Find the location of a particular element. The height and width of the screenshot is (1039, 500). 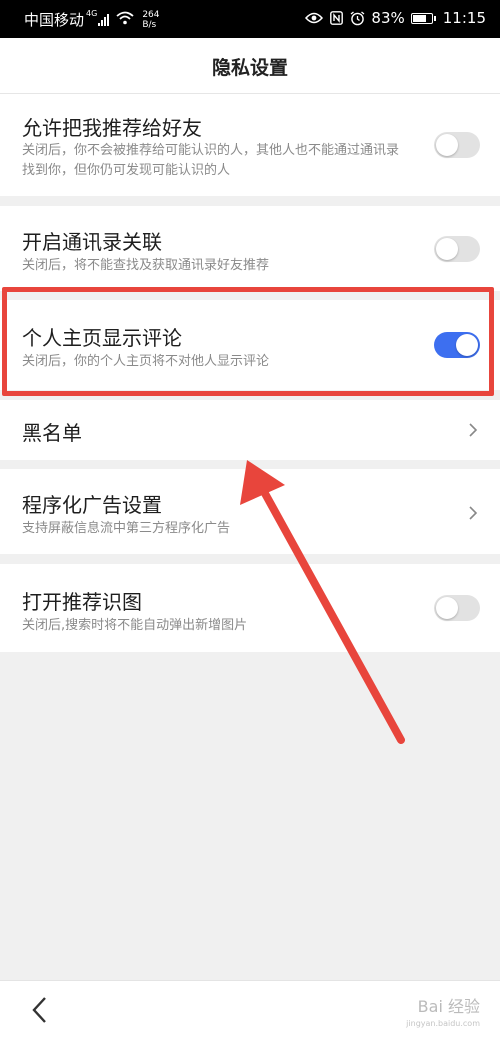

page-title: 隐私设置 is located at coordinates (249, 68).